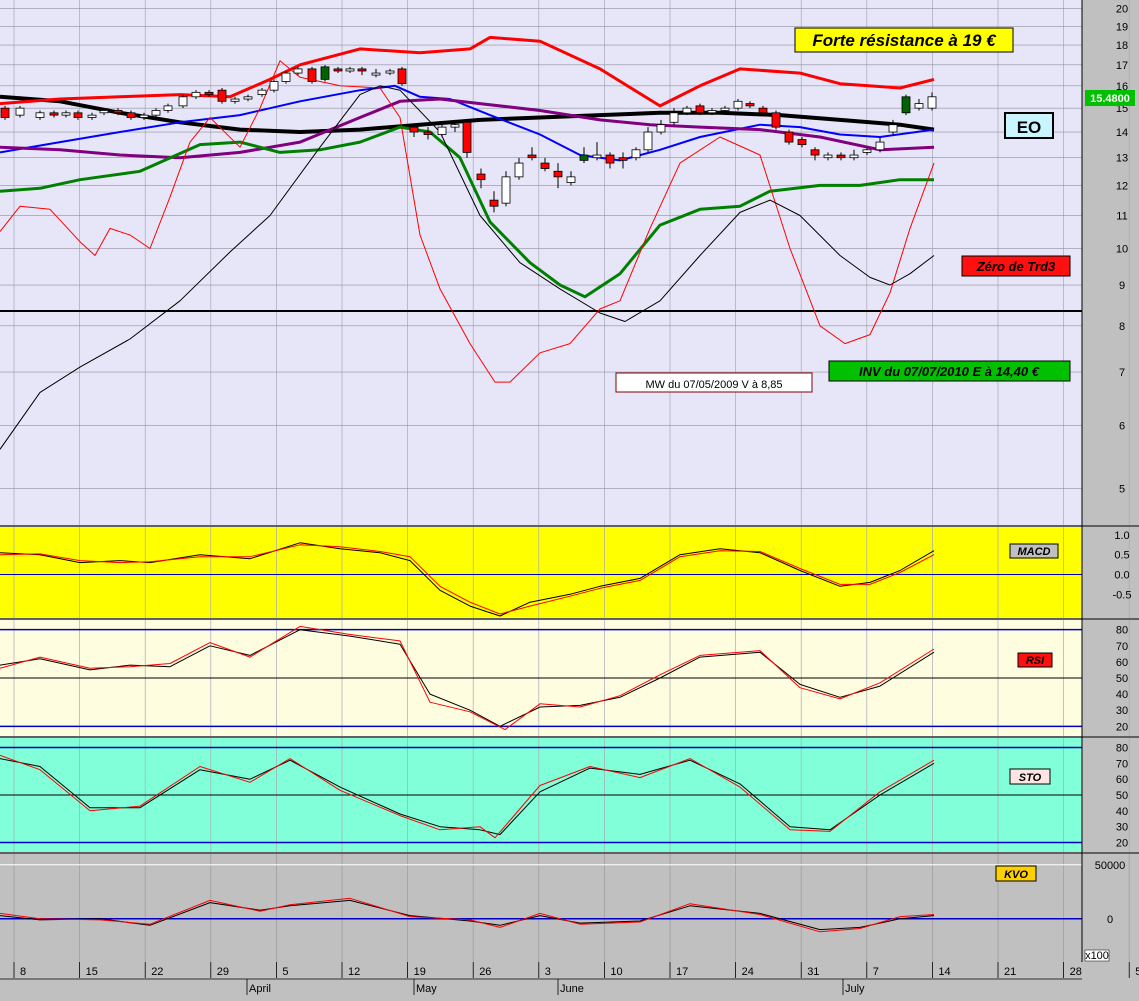 This screenshot has height=1001, width=1139. I want to click on y-tick-label: 10, so click(1122, 250).